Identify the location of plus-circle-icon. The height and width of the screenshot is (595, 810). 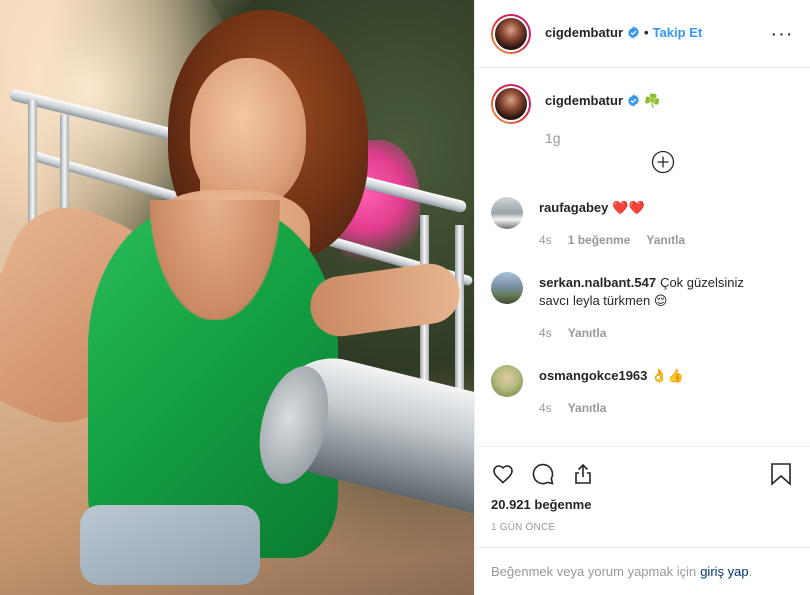
(663, 162).